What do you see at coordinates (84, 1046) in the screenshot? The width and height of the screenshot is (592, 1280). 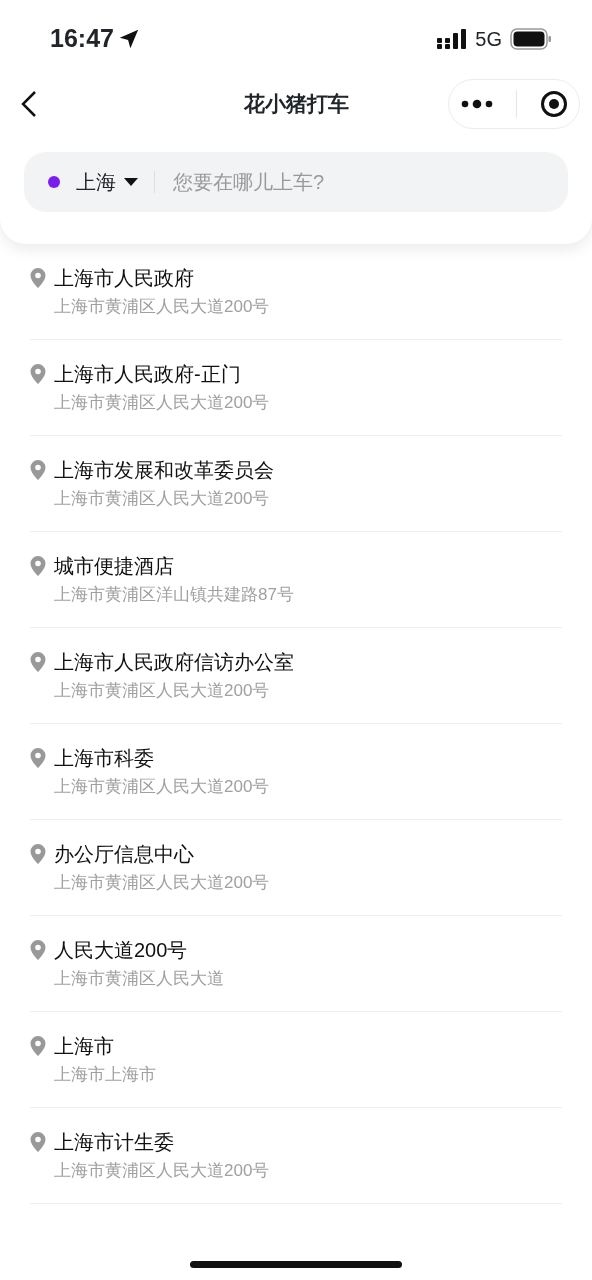 I see `place-name: 上海市` at bounding box center [84, 1046].